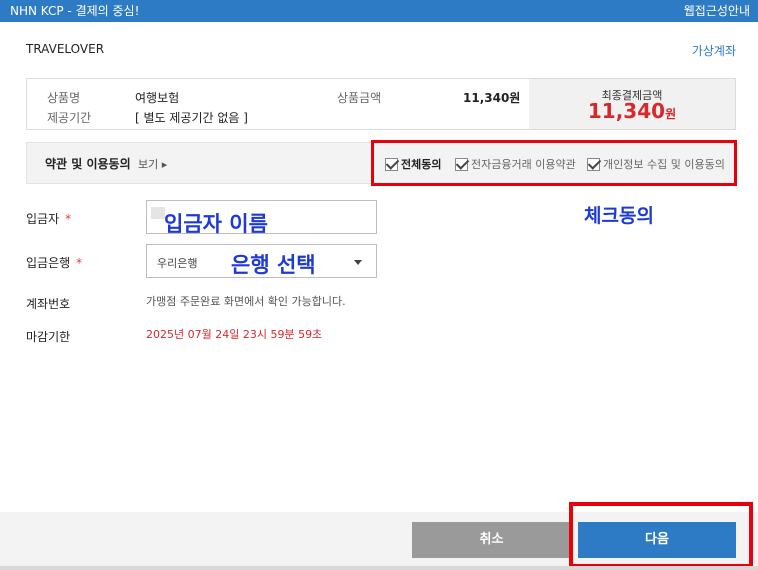 The image size is (758, 570). Describe the element at coordinates (191, 118) in the screenshot. I see `period-value: [ 별도 제공기간 없음 ]` at that location.